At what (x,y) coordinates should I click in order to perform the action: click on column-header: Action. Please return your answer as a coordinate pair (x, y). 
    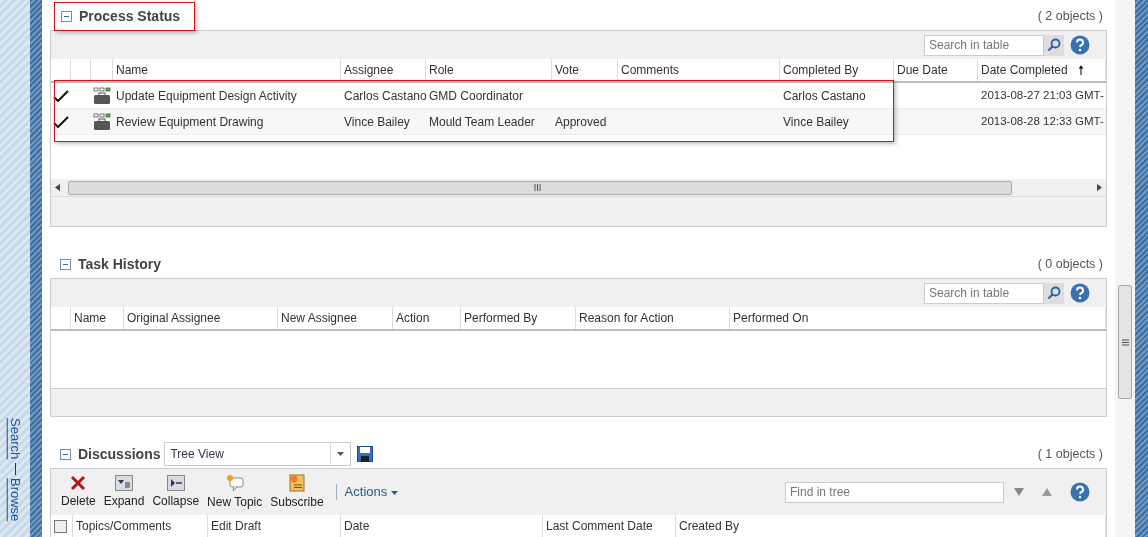
    Looking at the image, I should click on (413, 318).